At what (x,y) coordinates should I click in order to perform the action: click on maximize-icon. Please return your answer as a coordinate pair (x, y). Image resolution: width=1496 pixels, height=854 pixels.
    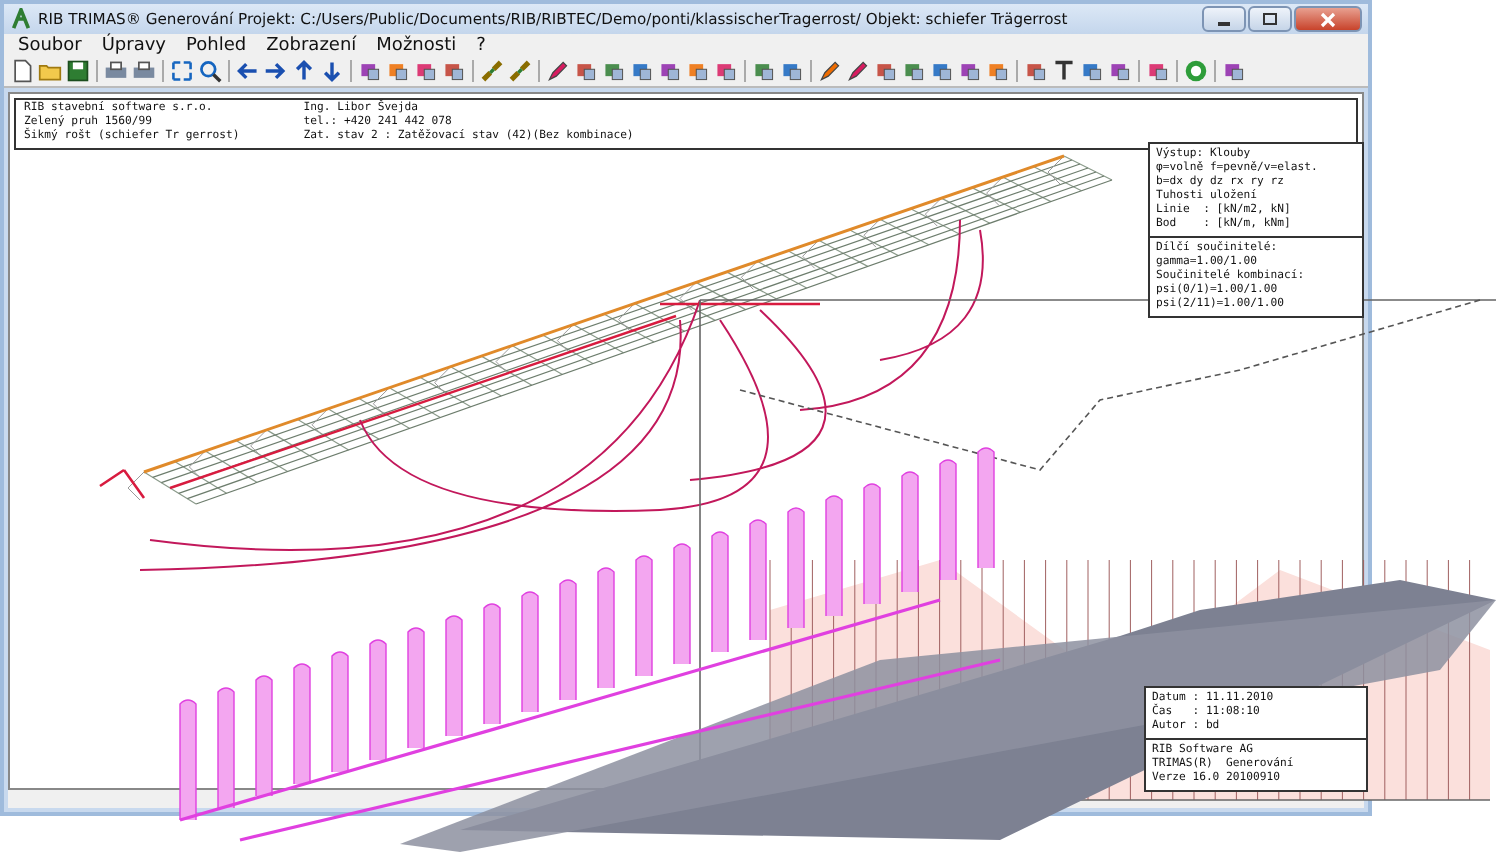
    Looking at the image, I should click on (1270, 19).